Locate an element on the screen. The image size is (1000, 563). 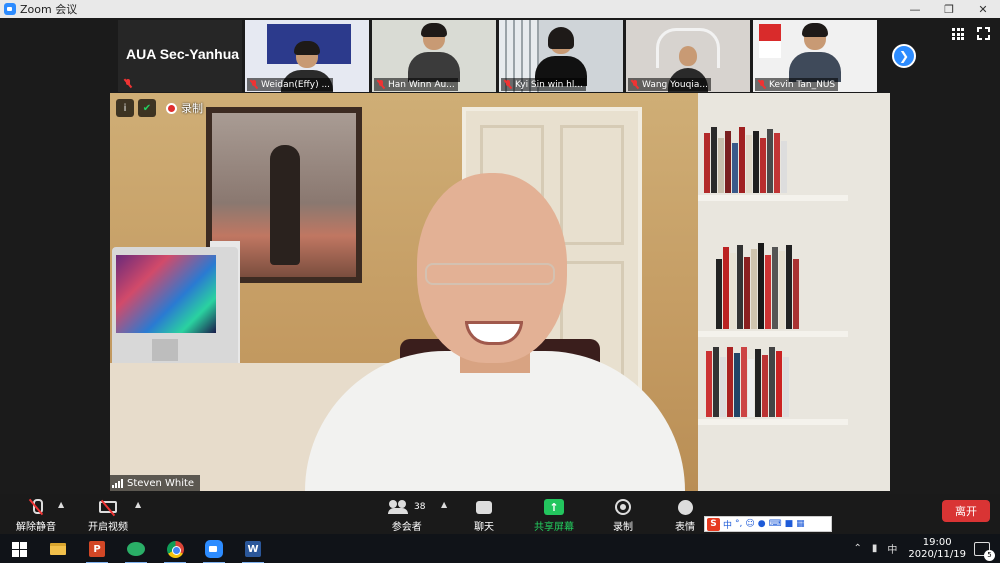
punctuation-icon: °, is located at coordinates (738, 524).